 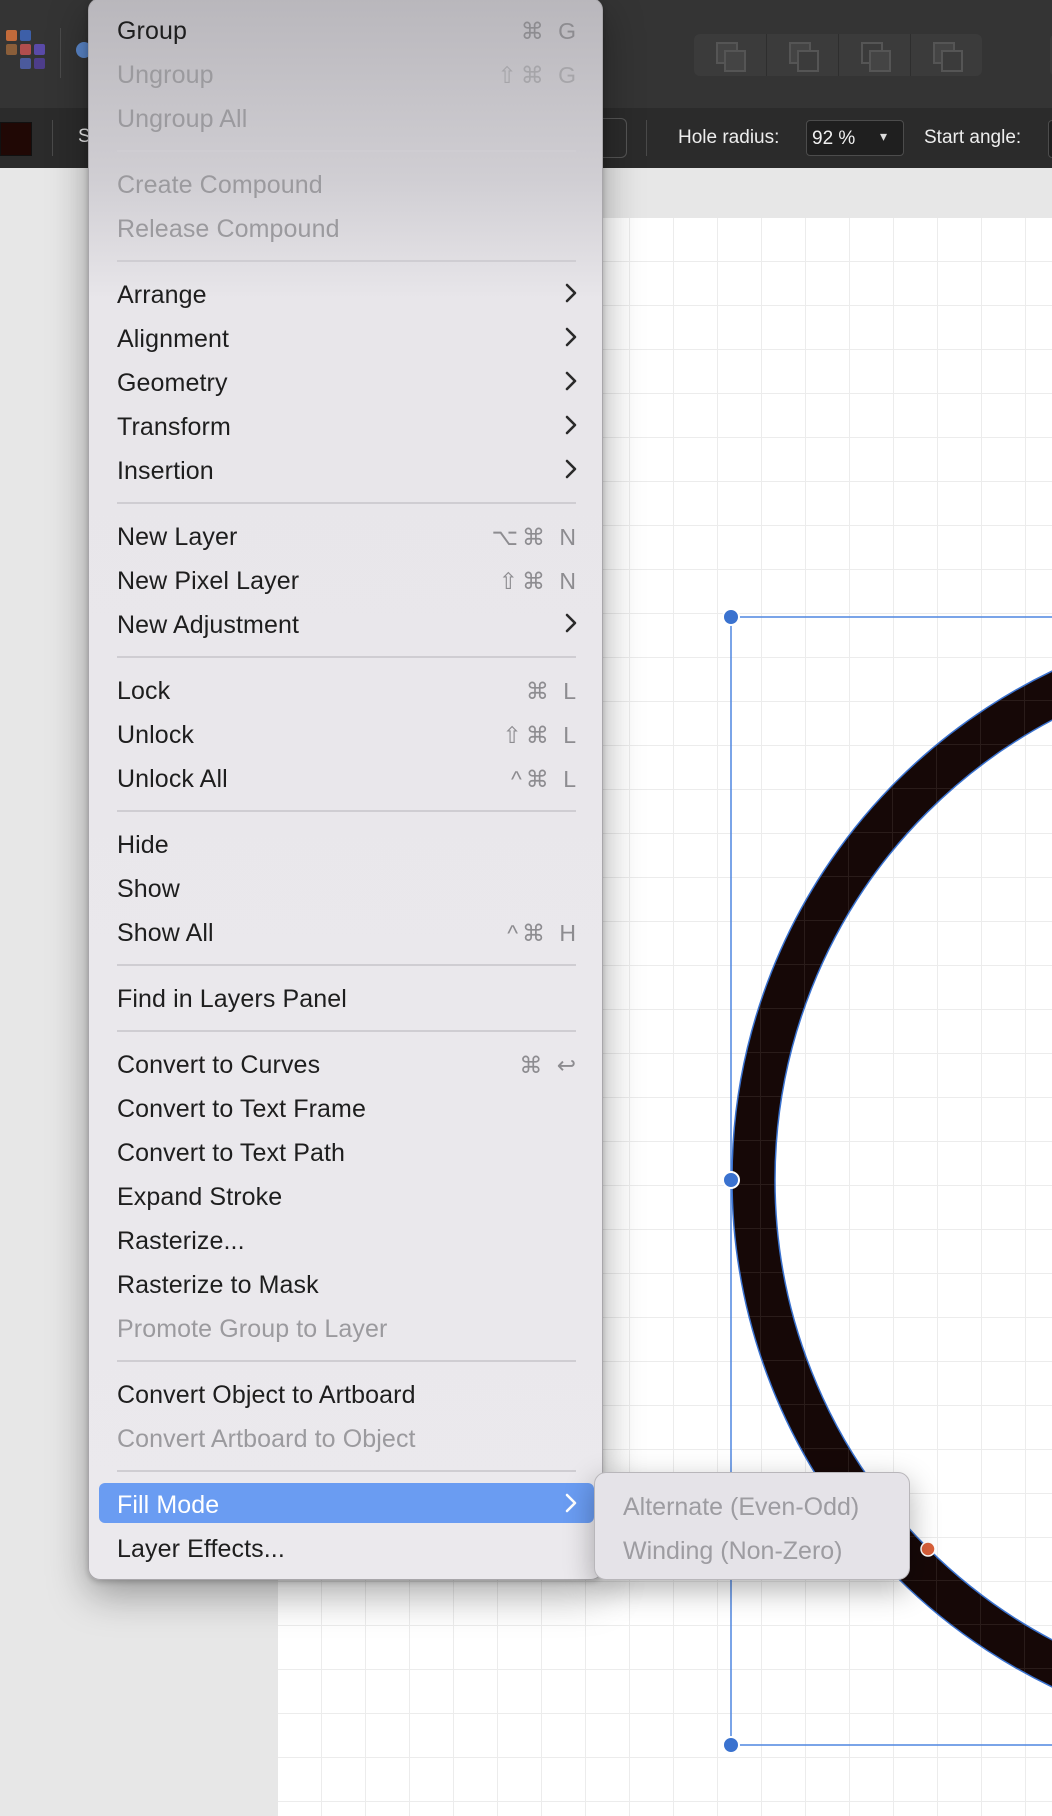 What do you see at coordinates (545, 779) in the screenshot?
I see `shortcut-label: ^⌘ L` at bounding box center [545, 779].